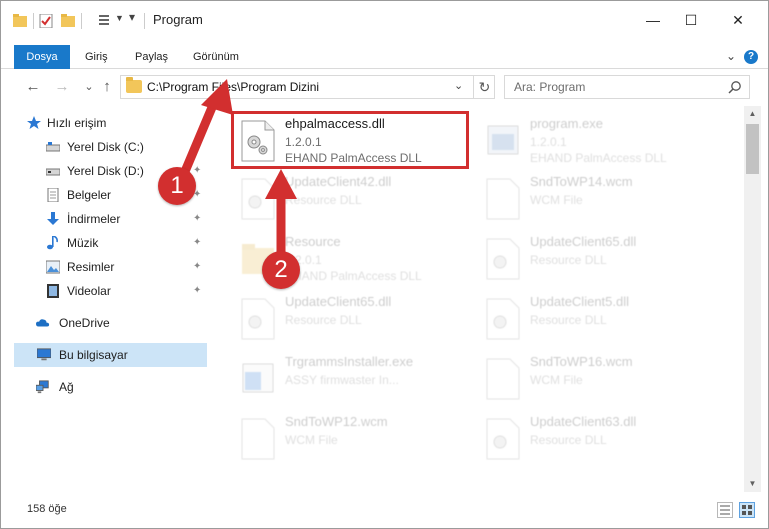 Image resolution: width=769 pixels, height=529 pixels. I want to click on large-icons-view-button, so click(747, 510).